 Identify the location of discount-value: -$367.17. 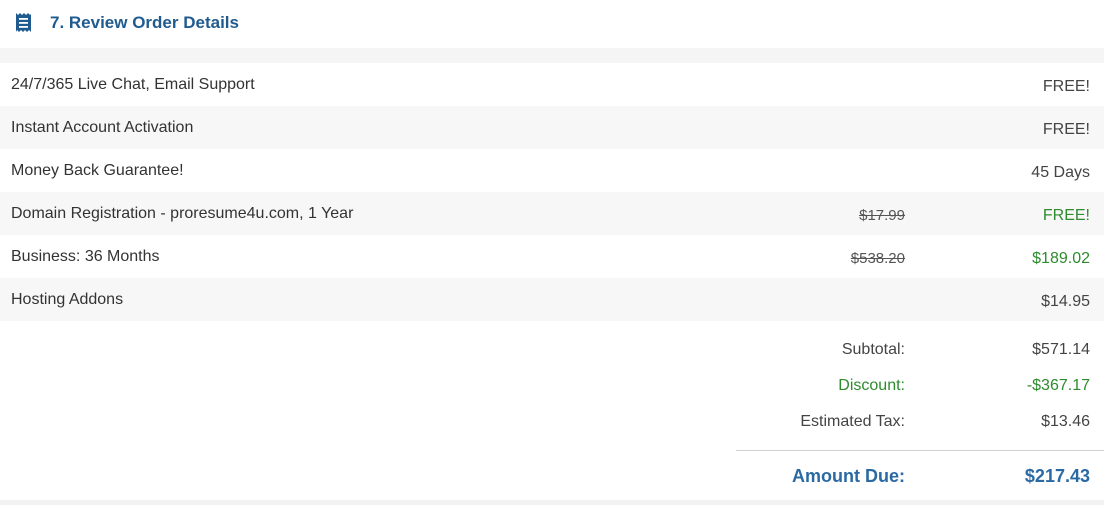
(1058, 385).